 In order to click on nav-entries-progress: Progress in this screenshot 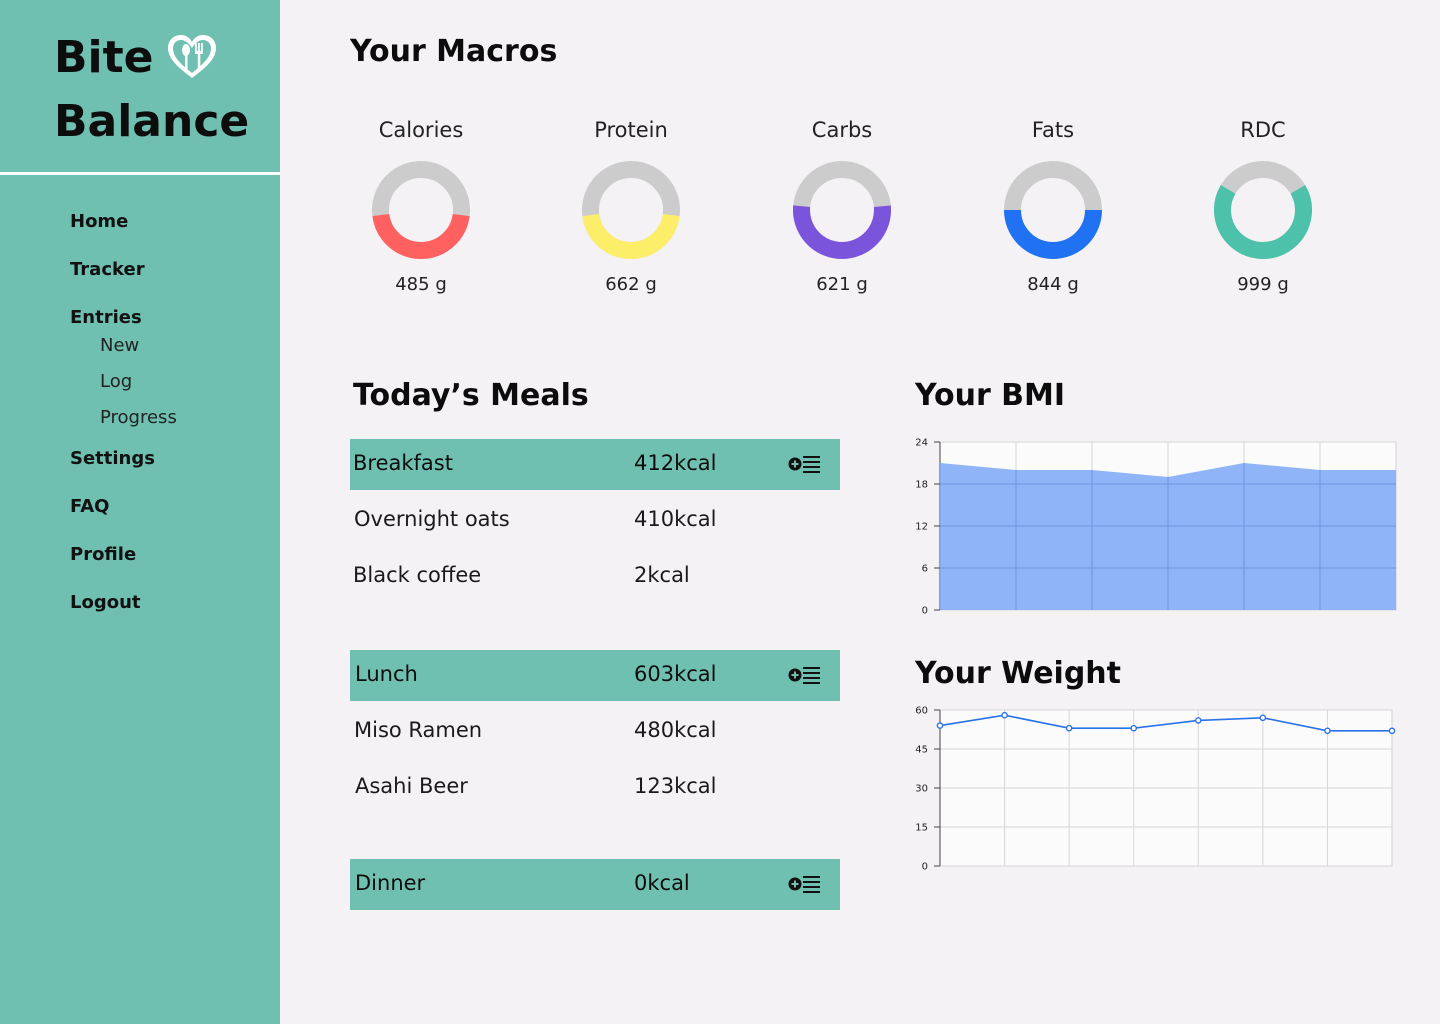, I will do `click(138, 417)`.